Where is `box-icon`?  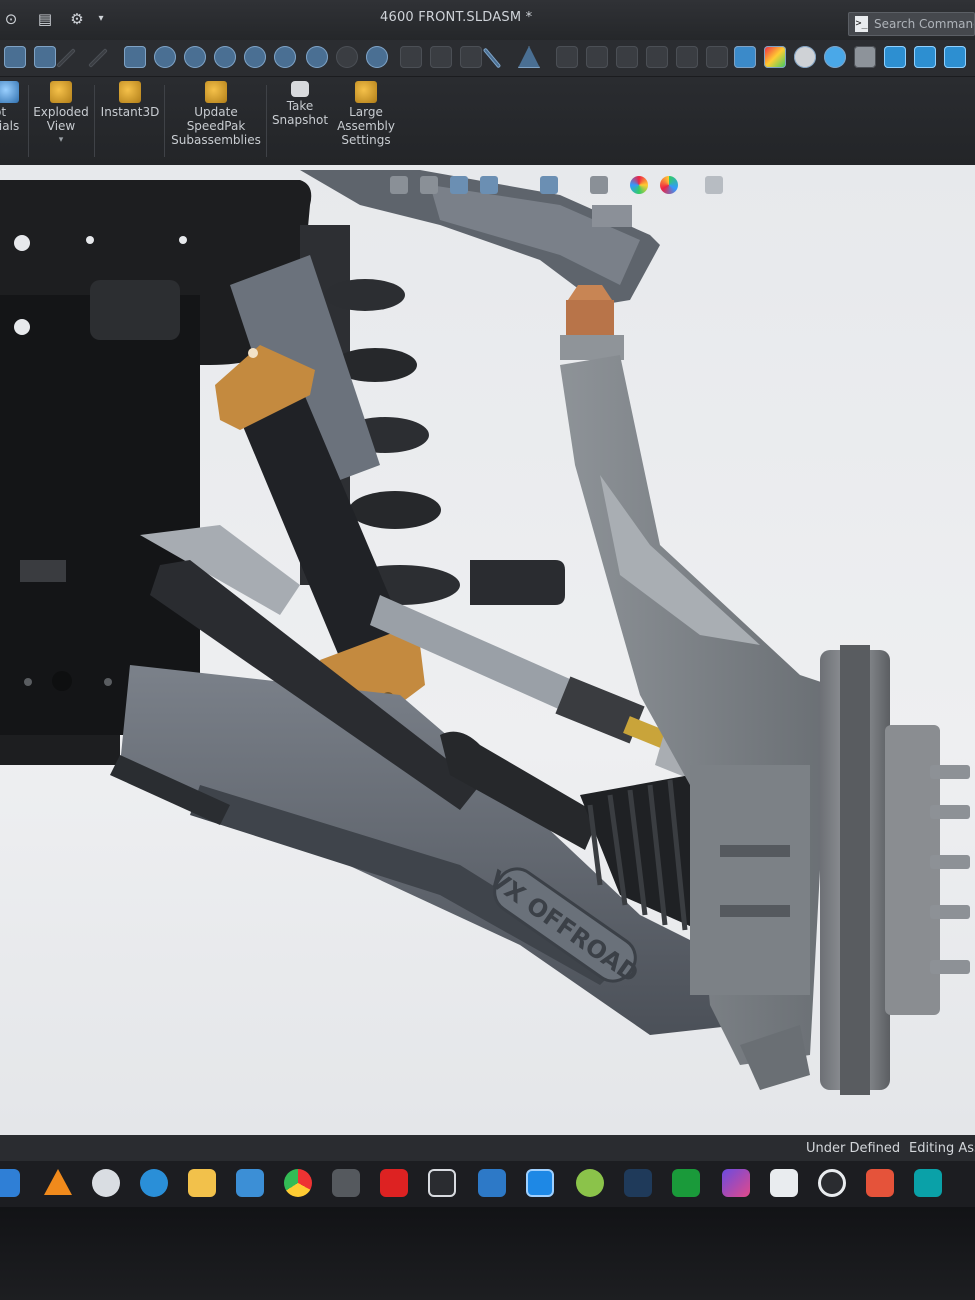
box-icon is located at coordinates (135, 57).